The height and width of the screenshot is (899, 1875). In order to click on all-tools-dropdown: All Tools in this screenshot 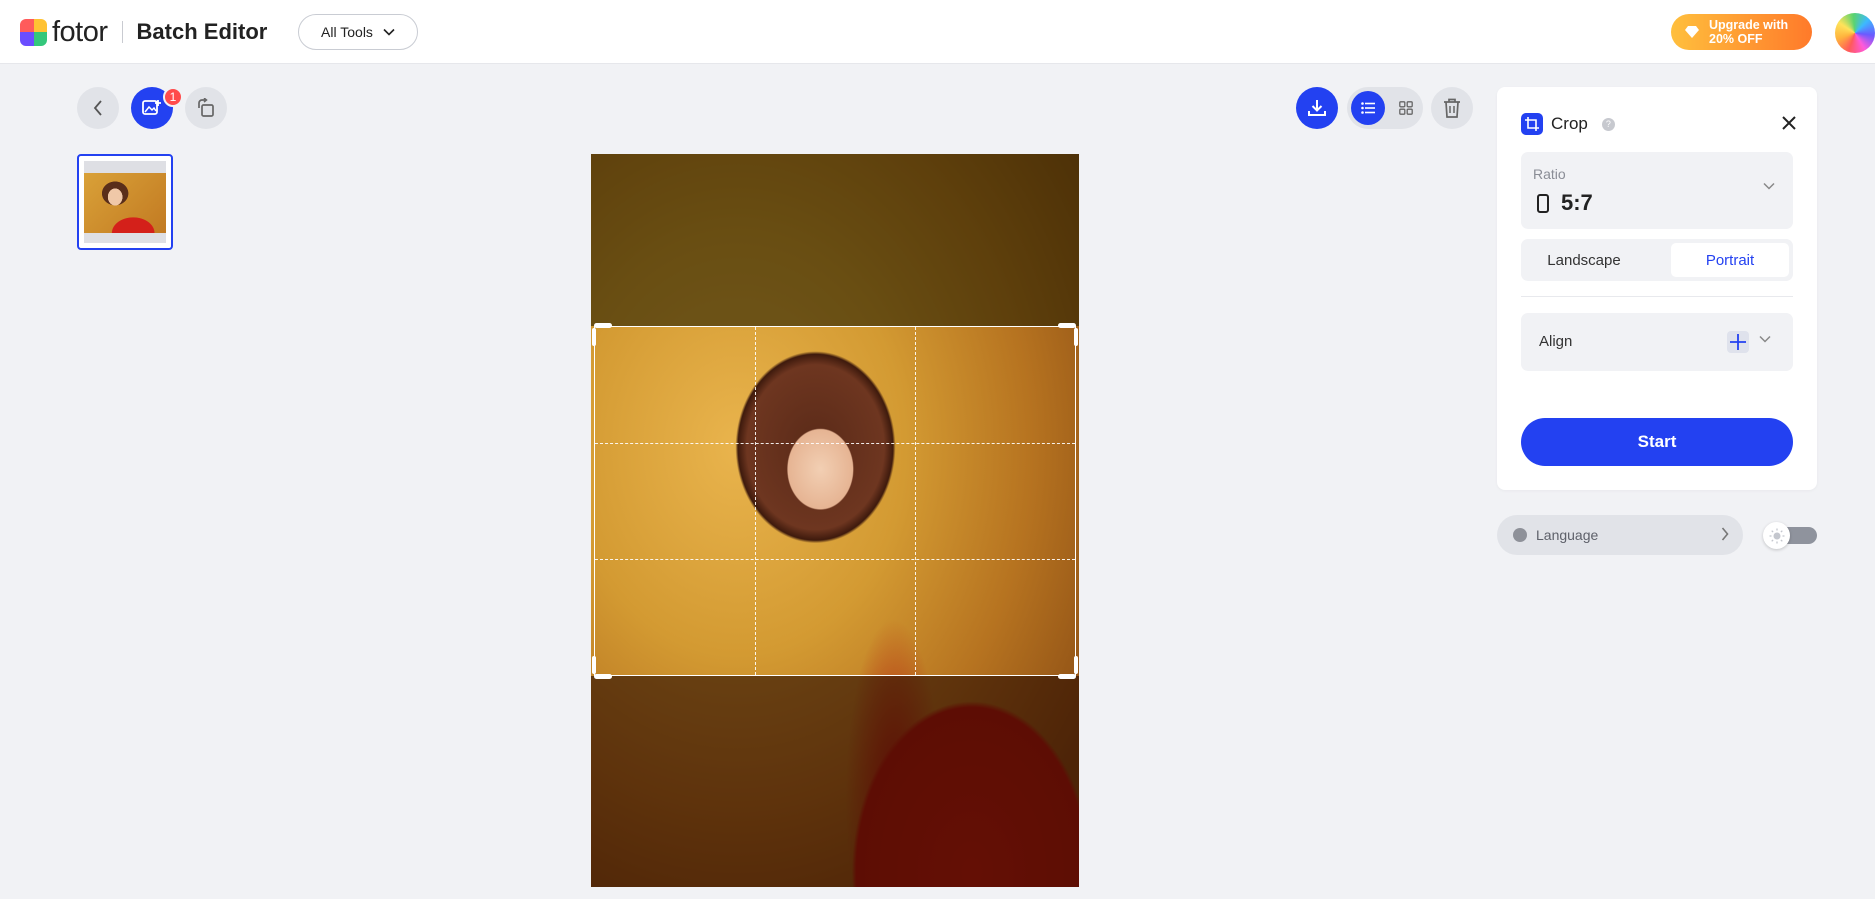, I will do `click(358, 32)`.